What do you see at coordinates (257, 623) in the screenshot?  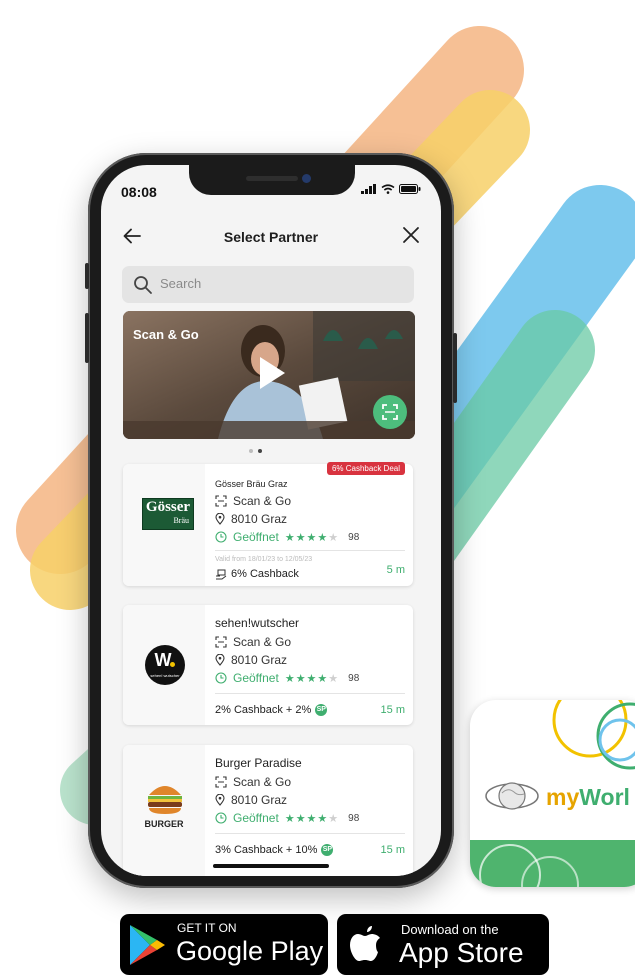 I see `partner-name: sehen!wutscher` at bounding box center [257, 623].